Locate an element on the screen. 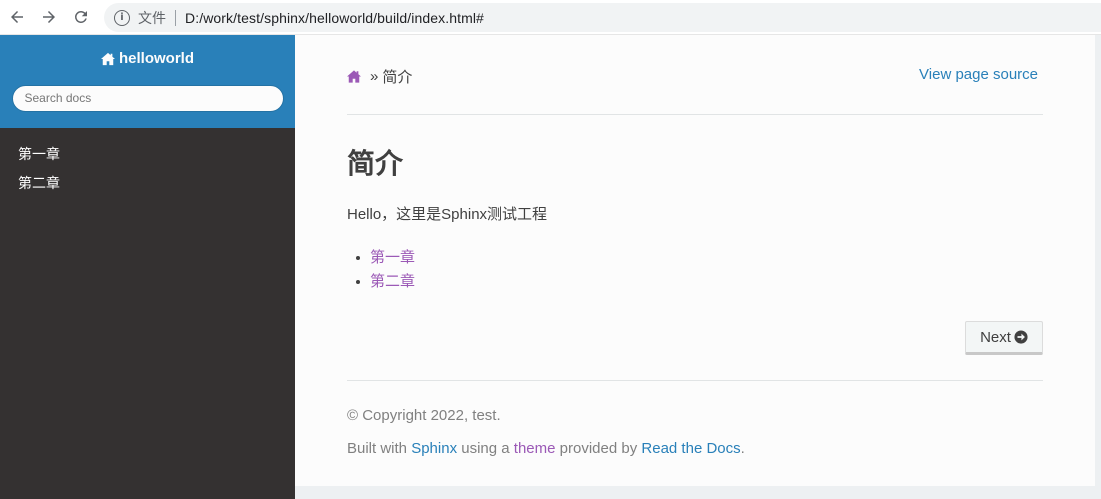 The width and height of the screenshot is (1101, 499). list-item: 第二章 is located at coordinates (381, 285).